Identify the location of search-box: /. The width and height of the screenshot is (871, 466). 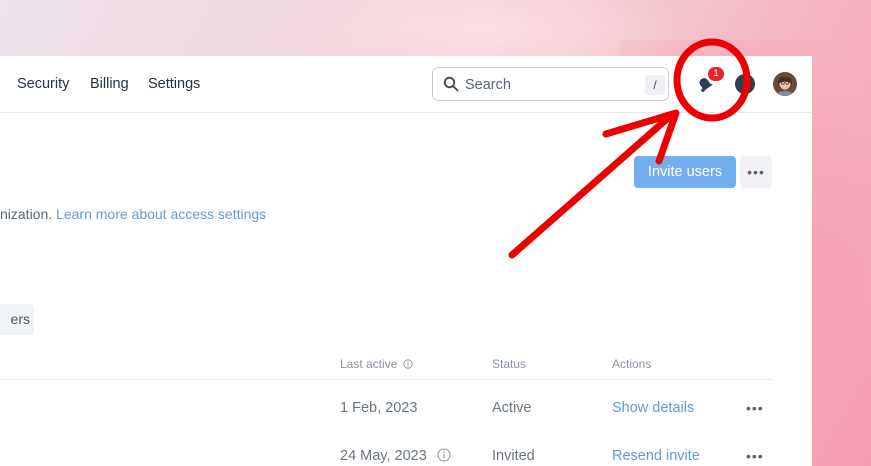
(550, 84).